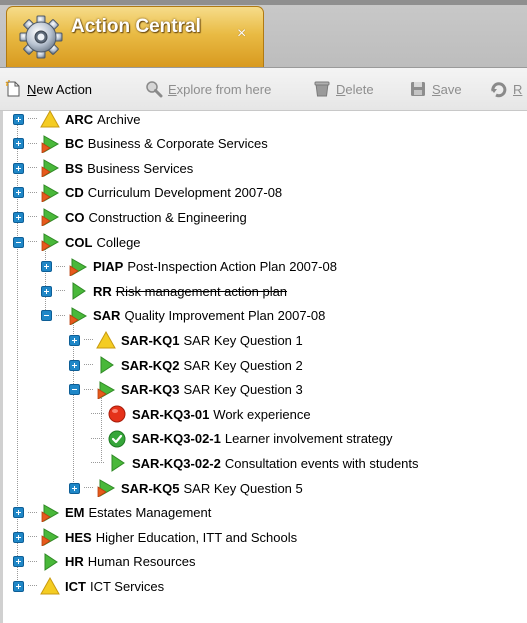 Image resolution: width=527 pixels, height=623 pixels. I want to click on tree-item-name: Estates Management, so click(150, 513).